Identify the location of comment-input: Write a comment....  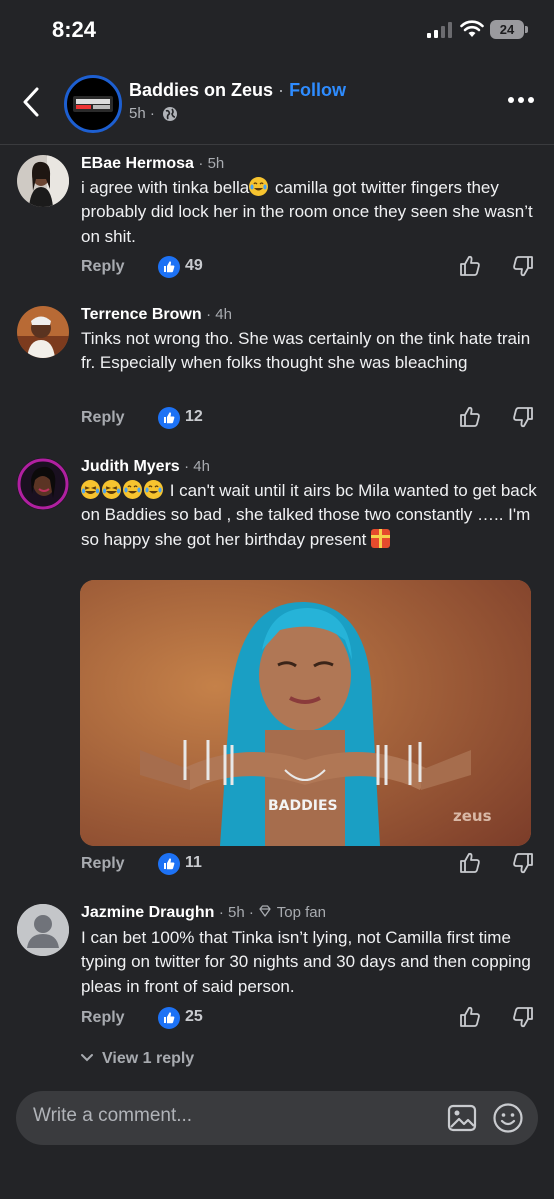
(112, 1116).